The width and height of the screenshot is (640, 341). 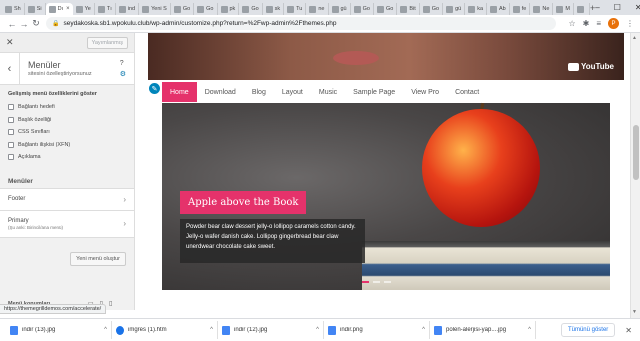 I want to click on menu-kebab-icon: ⋮, so click(x=630, y=23).